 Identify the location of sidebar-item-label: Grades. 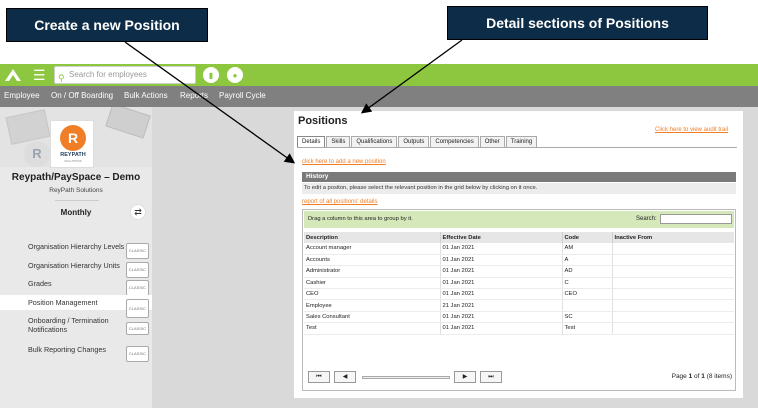
(40, 283).